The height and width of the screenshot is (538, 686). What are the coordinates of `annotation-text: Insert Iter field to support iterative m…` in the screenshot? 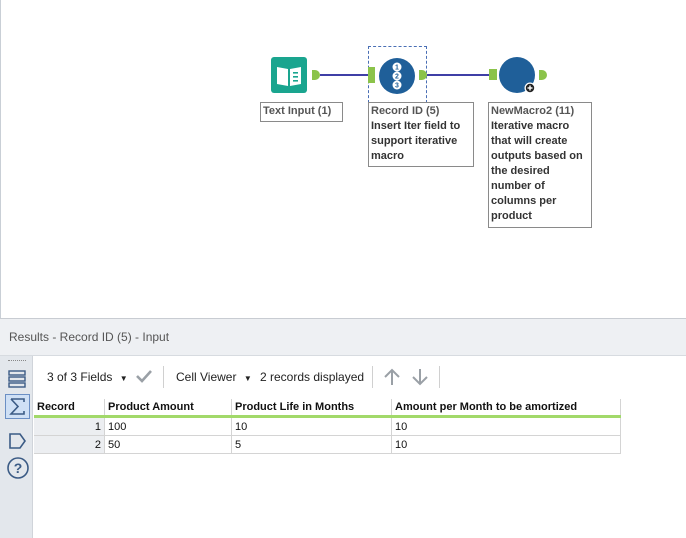 It's located at (416, 141).